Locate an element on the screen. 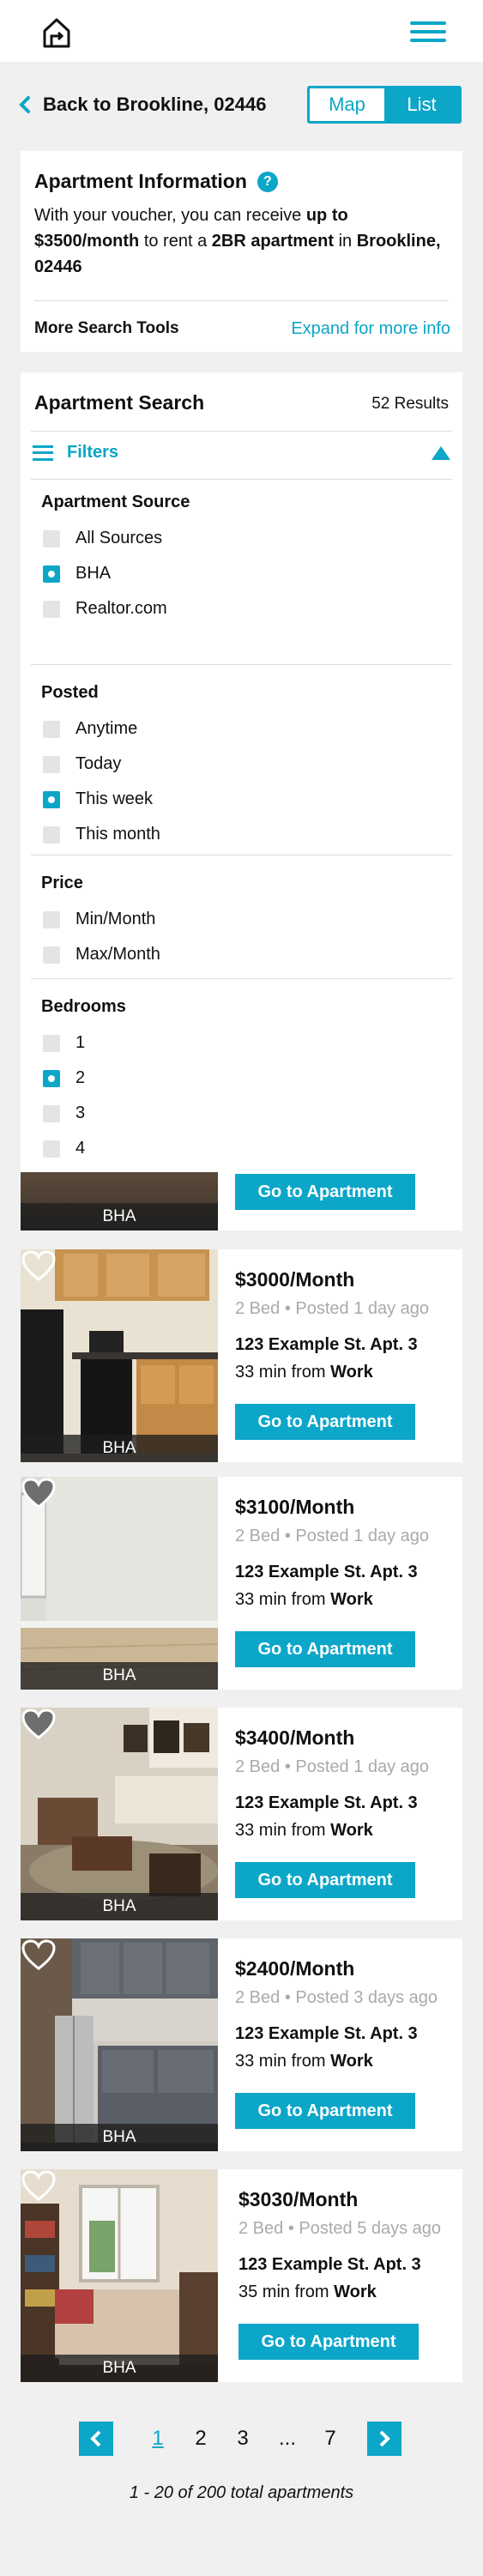 The width and height of the screenshot is (483, 2576). hamburger-menu-icon is located at coordinates (428, 32).